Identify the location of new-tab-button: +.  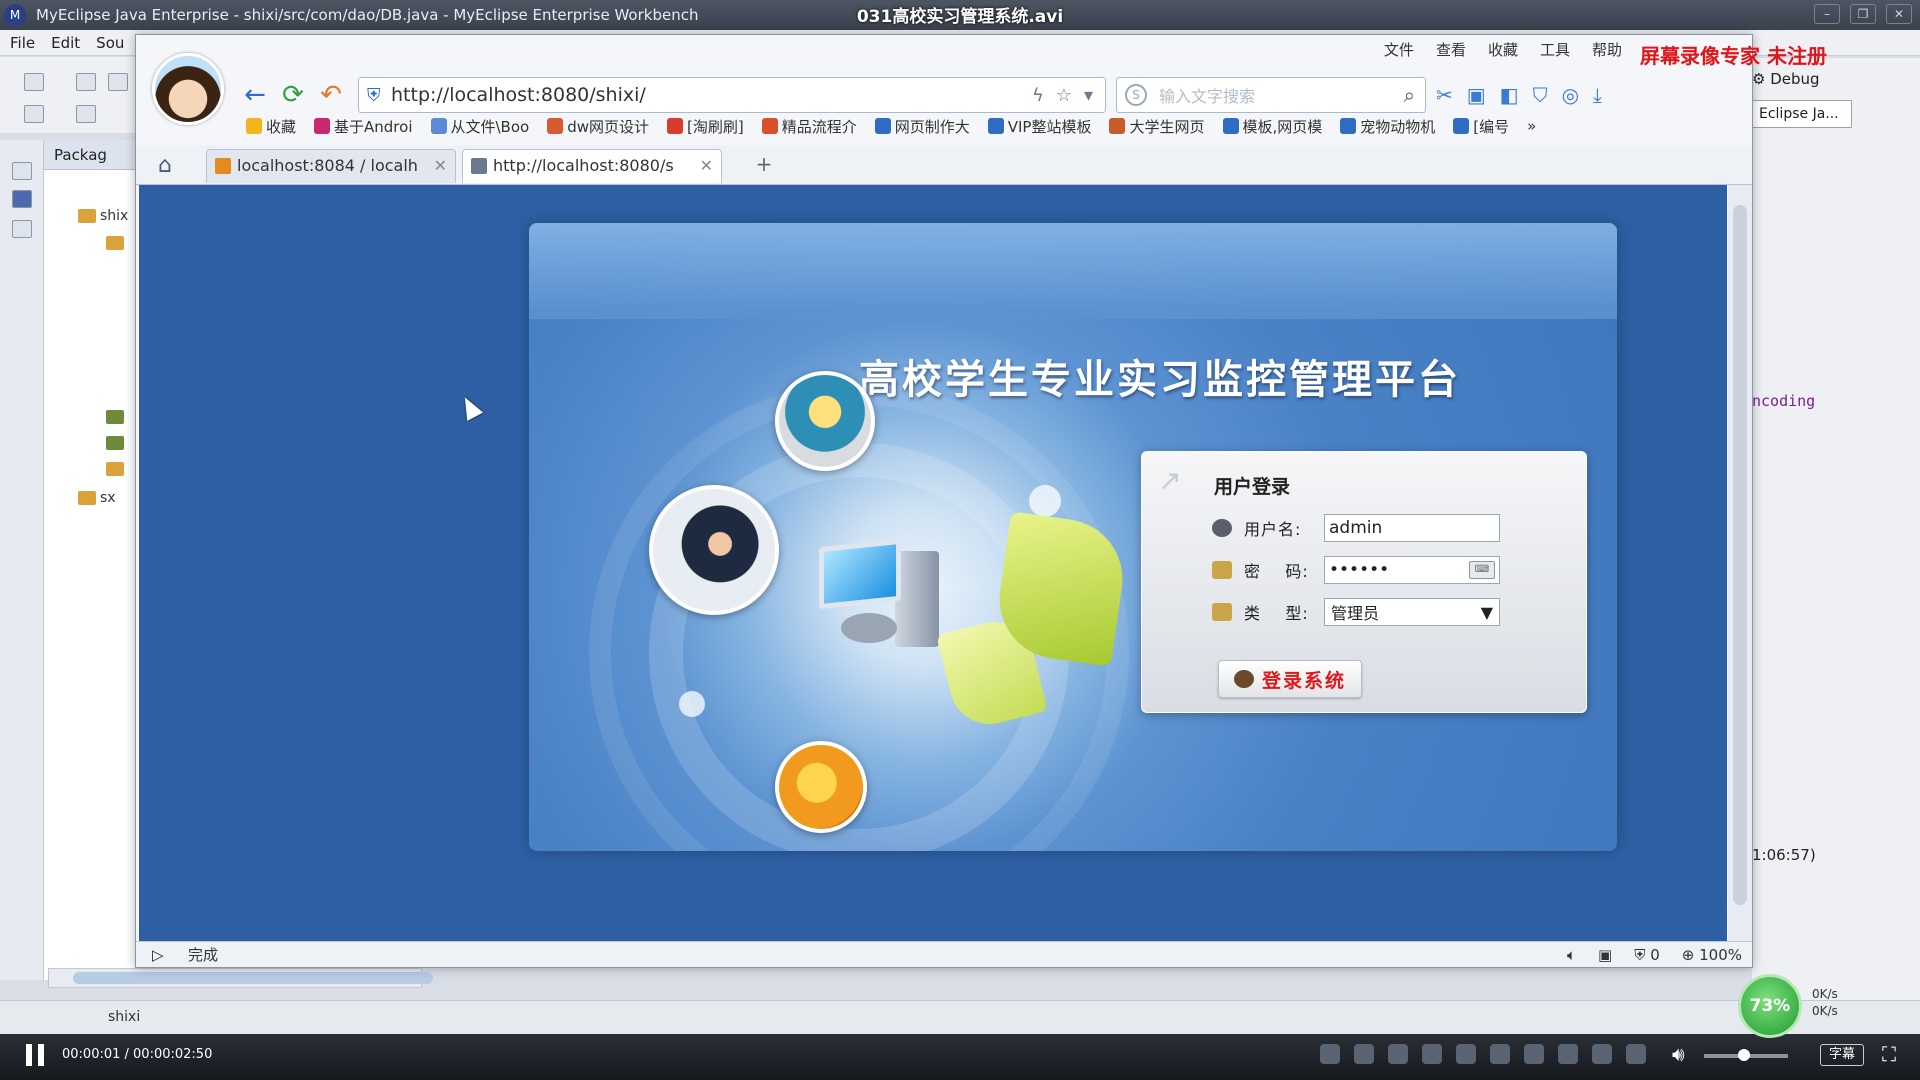
(764, 164).